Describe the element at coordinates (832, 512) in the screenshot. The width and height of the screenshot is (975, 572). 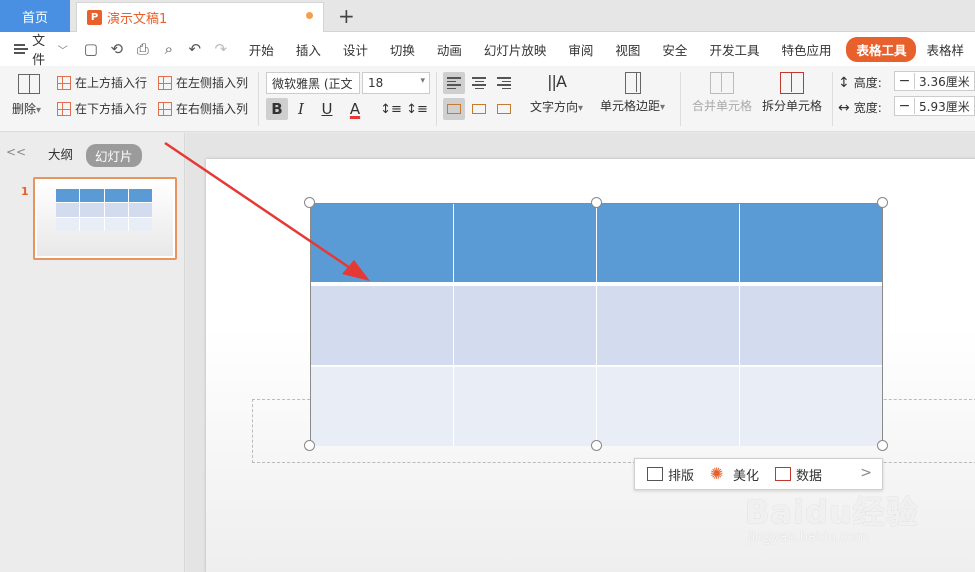
I see `baidu-watermark: Baidu经验` at that location.